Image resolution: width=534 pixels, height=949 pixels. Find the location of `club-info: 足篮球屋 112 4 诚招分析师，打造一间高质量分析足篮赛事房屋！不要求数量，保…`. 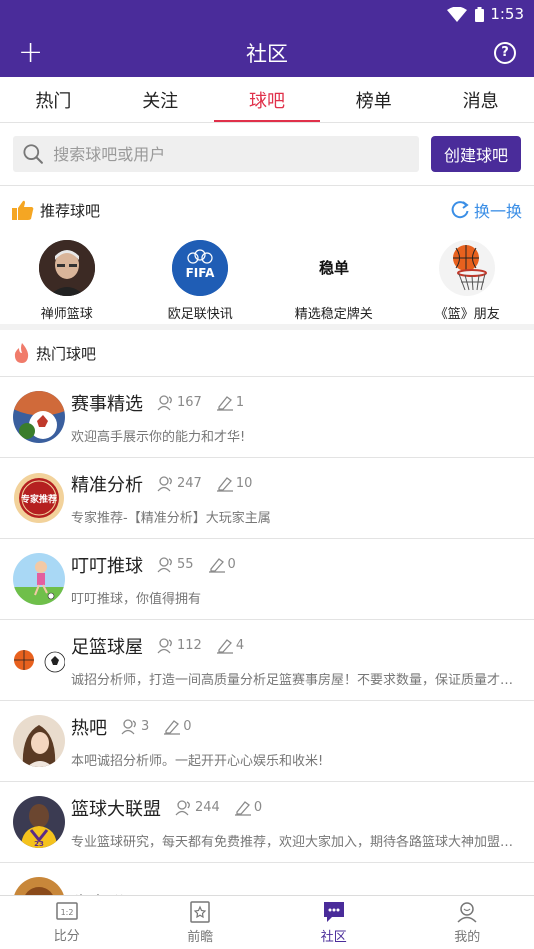

club-info: 足篮球屋 112 4 诚招分析师，打造一间高质量分析足篮赛事房屋！不要求数量，保… is located at coordinates (296, 660).